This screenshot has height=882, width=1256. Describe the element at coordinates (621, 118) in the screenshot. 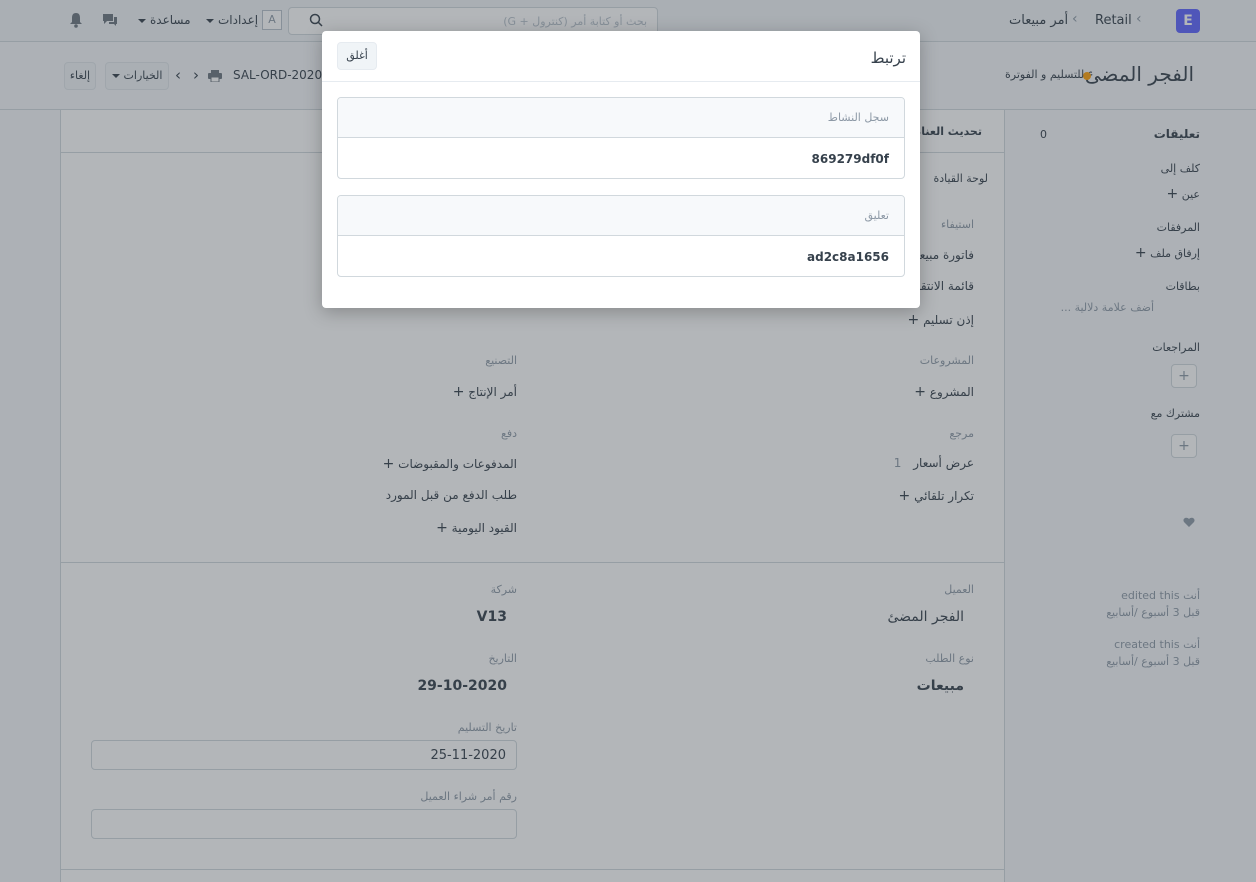

I see `link-card-header: سجل النشاط` at that location.